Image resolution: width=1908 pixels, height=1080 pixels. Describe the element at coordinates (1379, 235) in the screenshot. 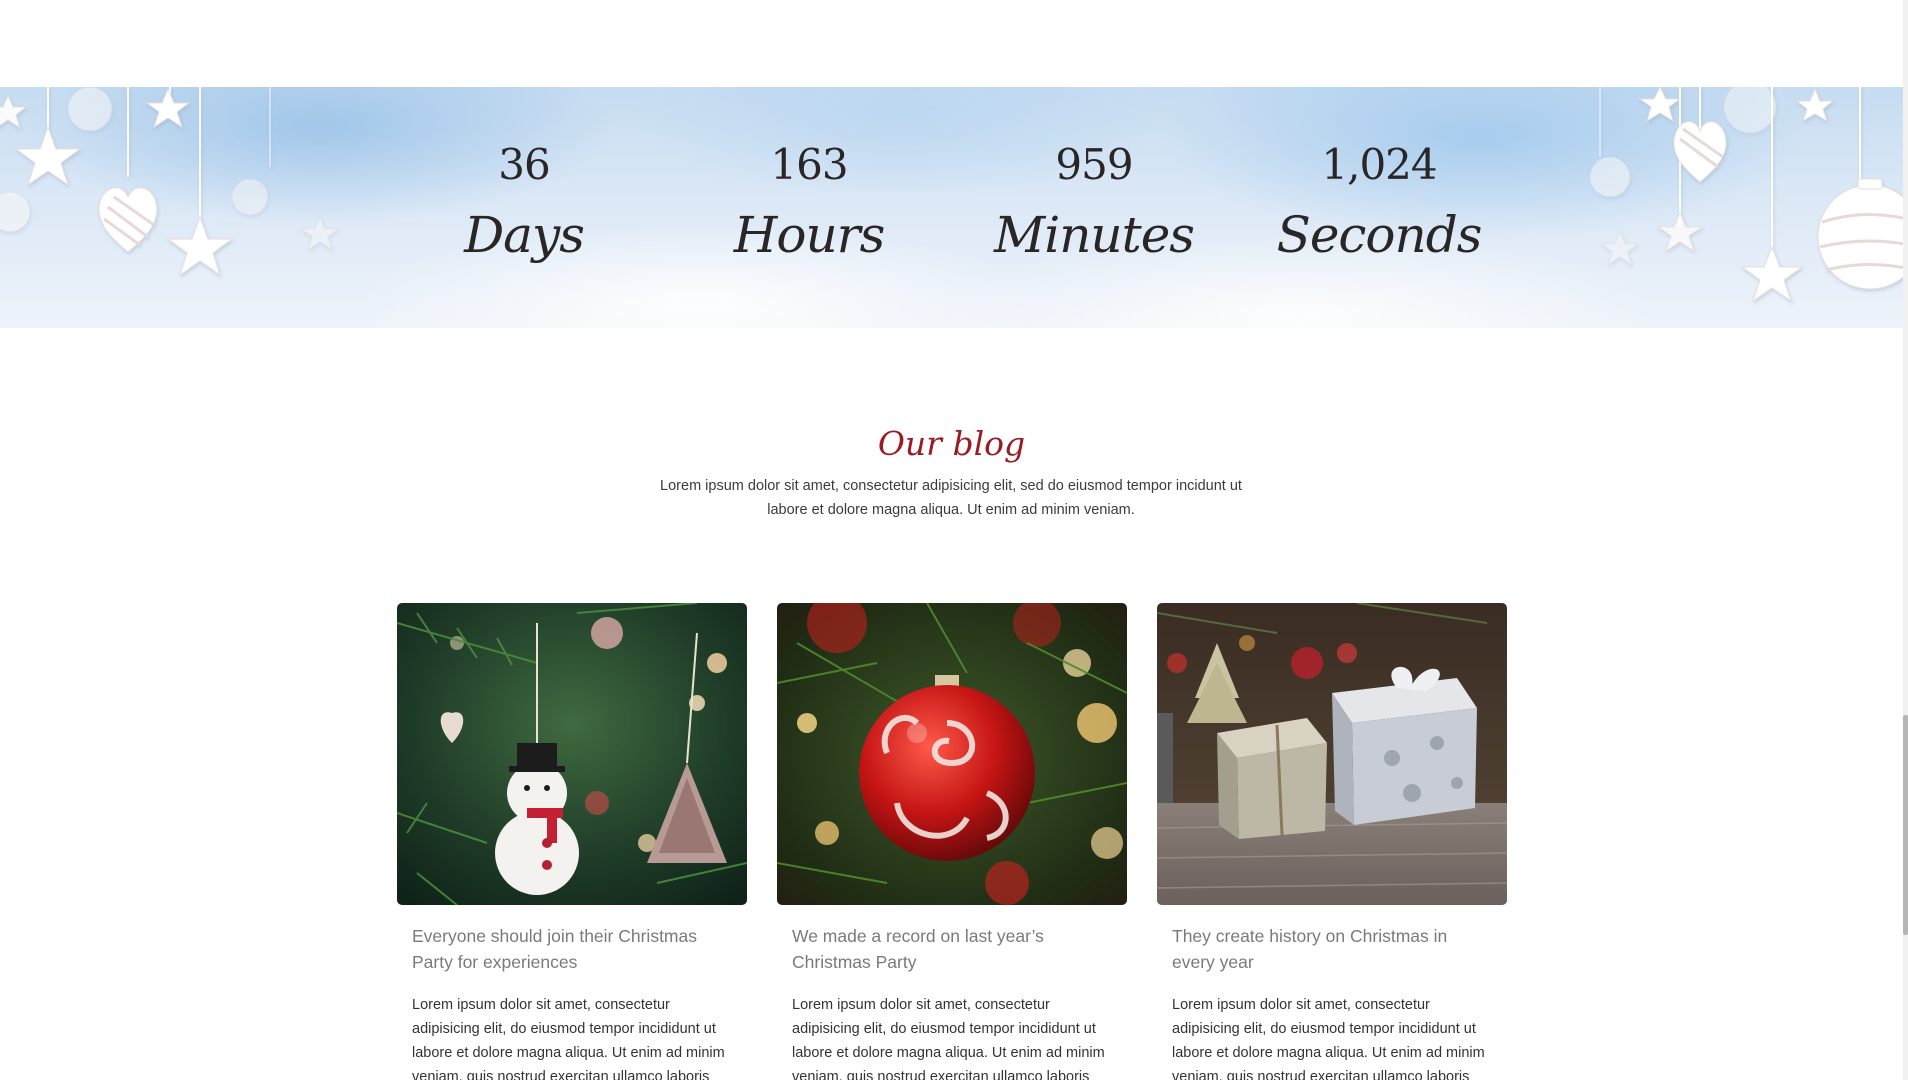

I see `countdown-seconds-label: Seconds` at that location.